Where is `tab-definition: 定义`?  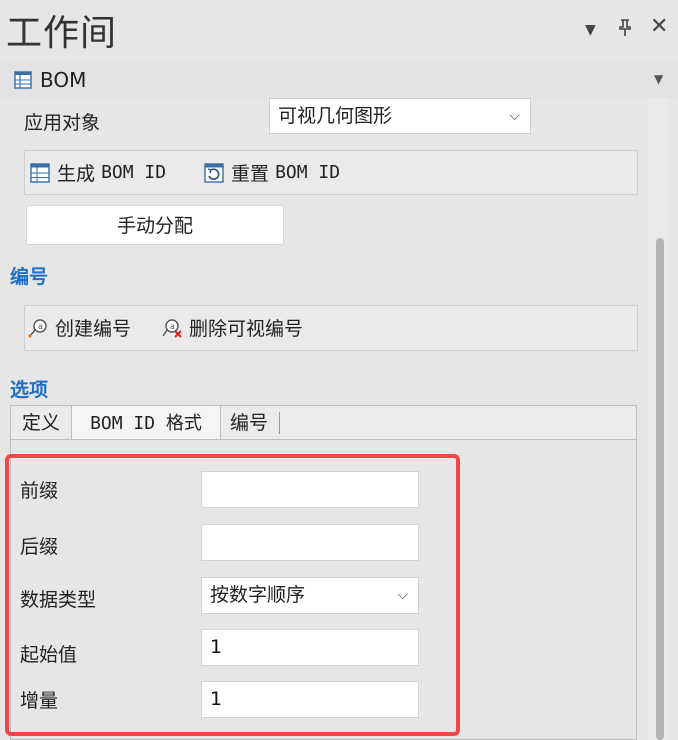
tab-definition: 定义 is located at coordinates (41, 423).